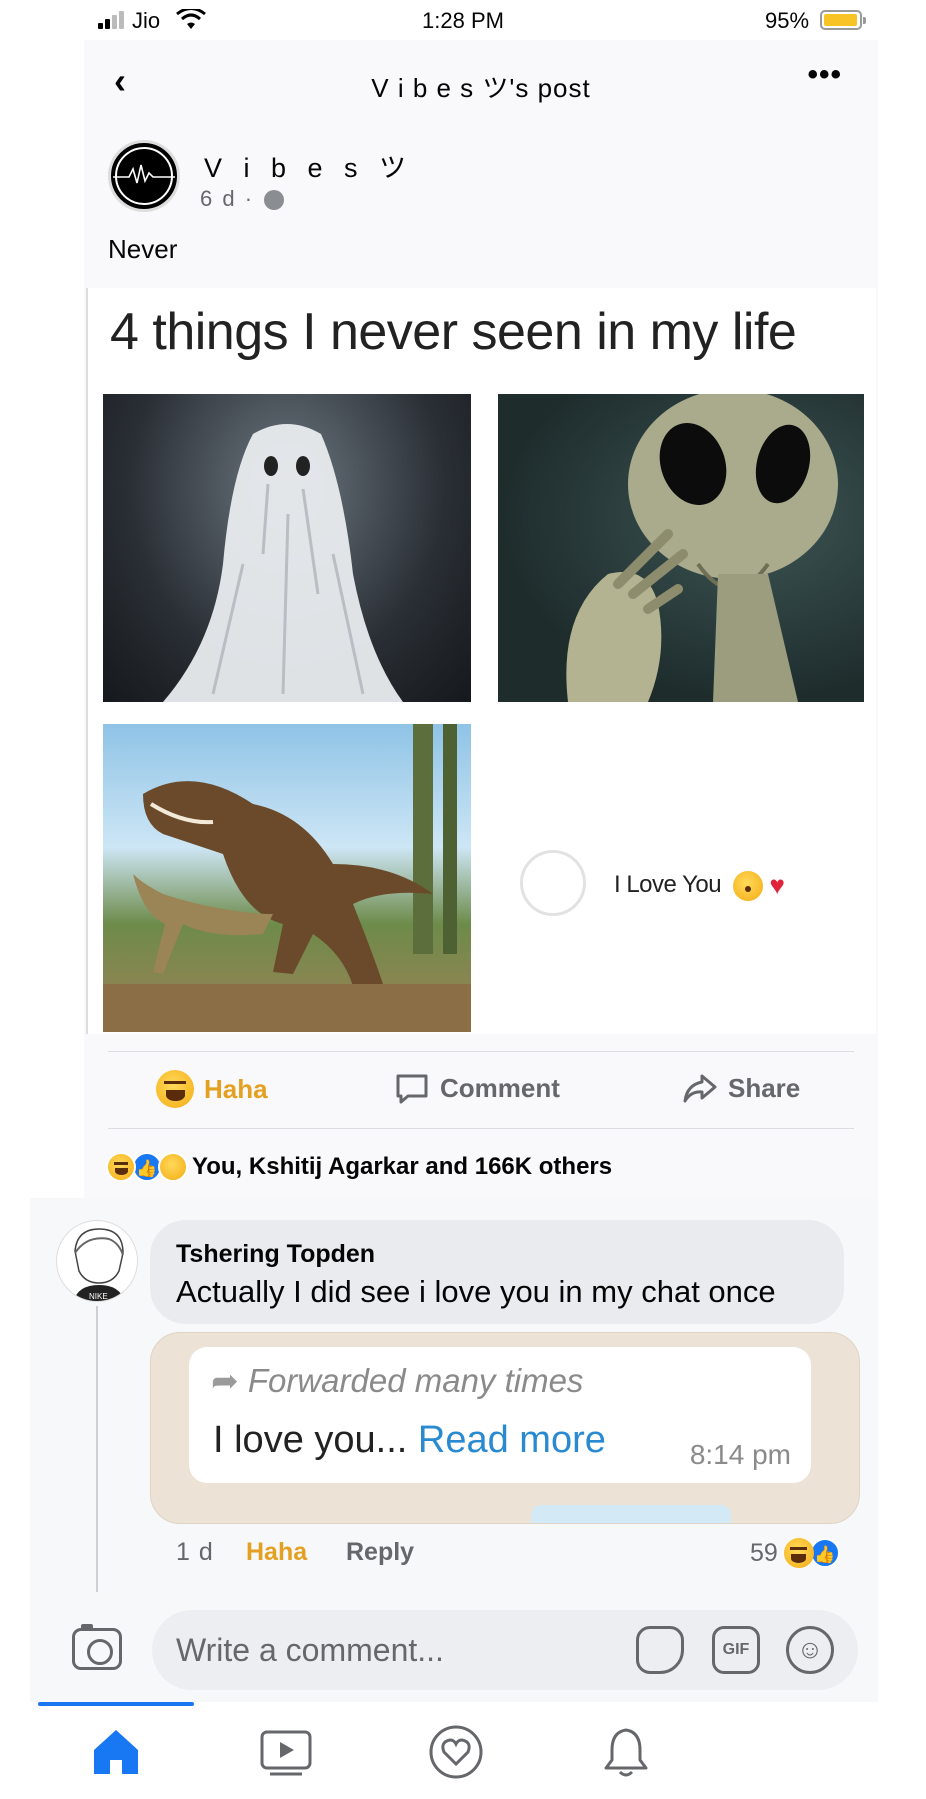 This screenshot has width=926, height=1799. I want to click on comment-button: Comment, so click(477, 1088).